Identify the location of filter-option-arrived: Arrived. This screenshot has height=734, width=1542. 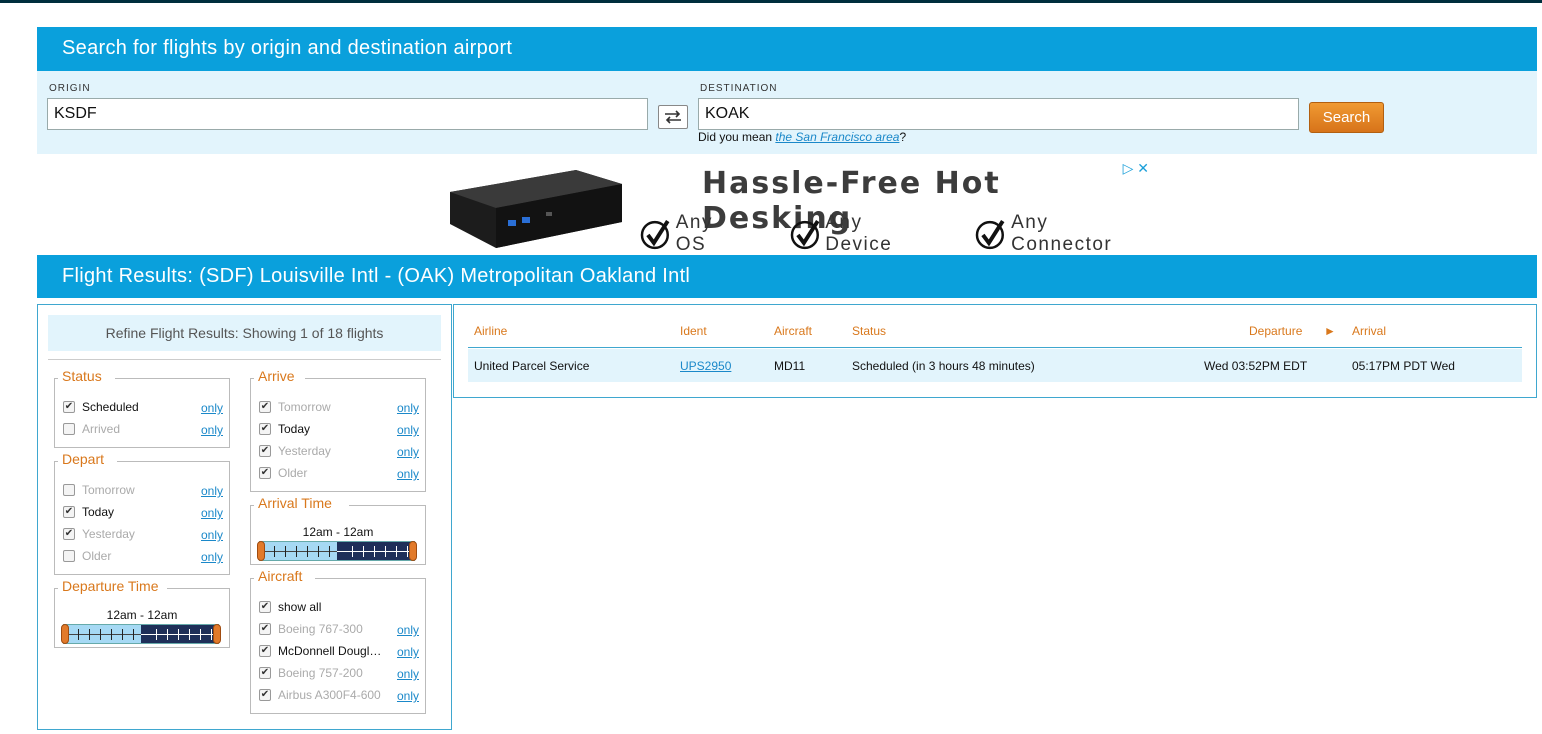
(91, 429).